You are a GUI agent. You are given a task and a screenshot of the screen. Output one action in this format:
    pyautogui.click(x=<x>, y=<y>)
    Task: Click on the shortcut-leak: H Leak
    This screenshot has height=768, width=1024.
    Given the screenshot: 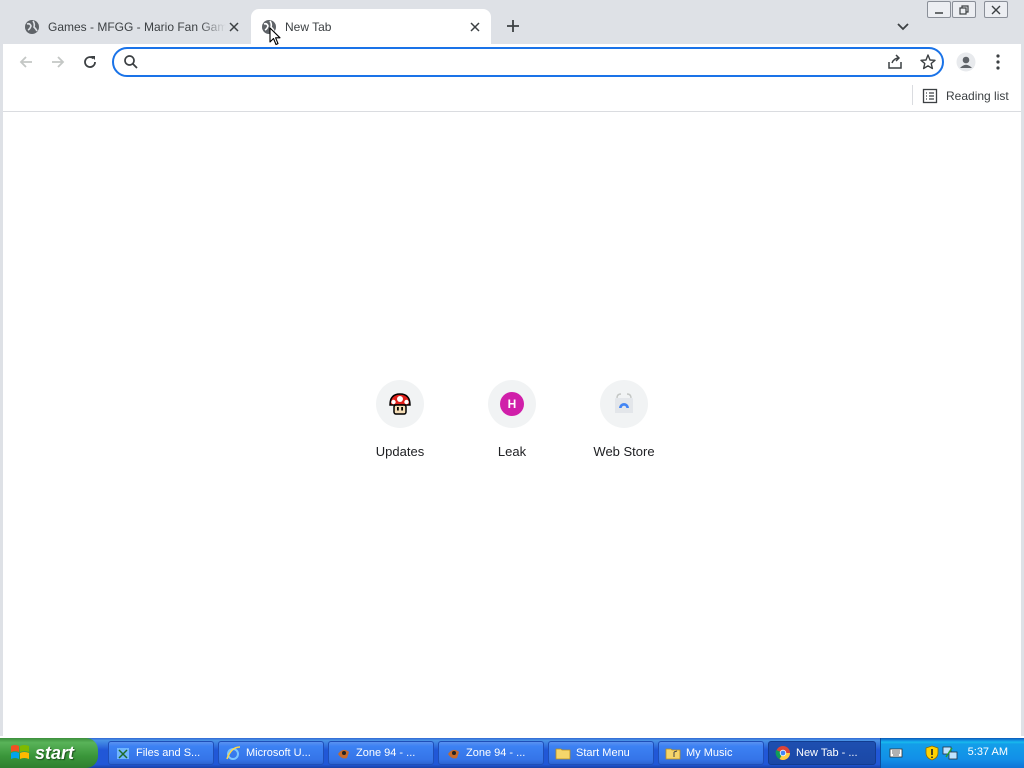 What is the action you would take?
    pyautogui.click(x=512, y=425)
    